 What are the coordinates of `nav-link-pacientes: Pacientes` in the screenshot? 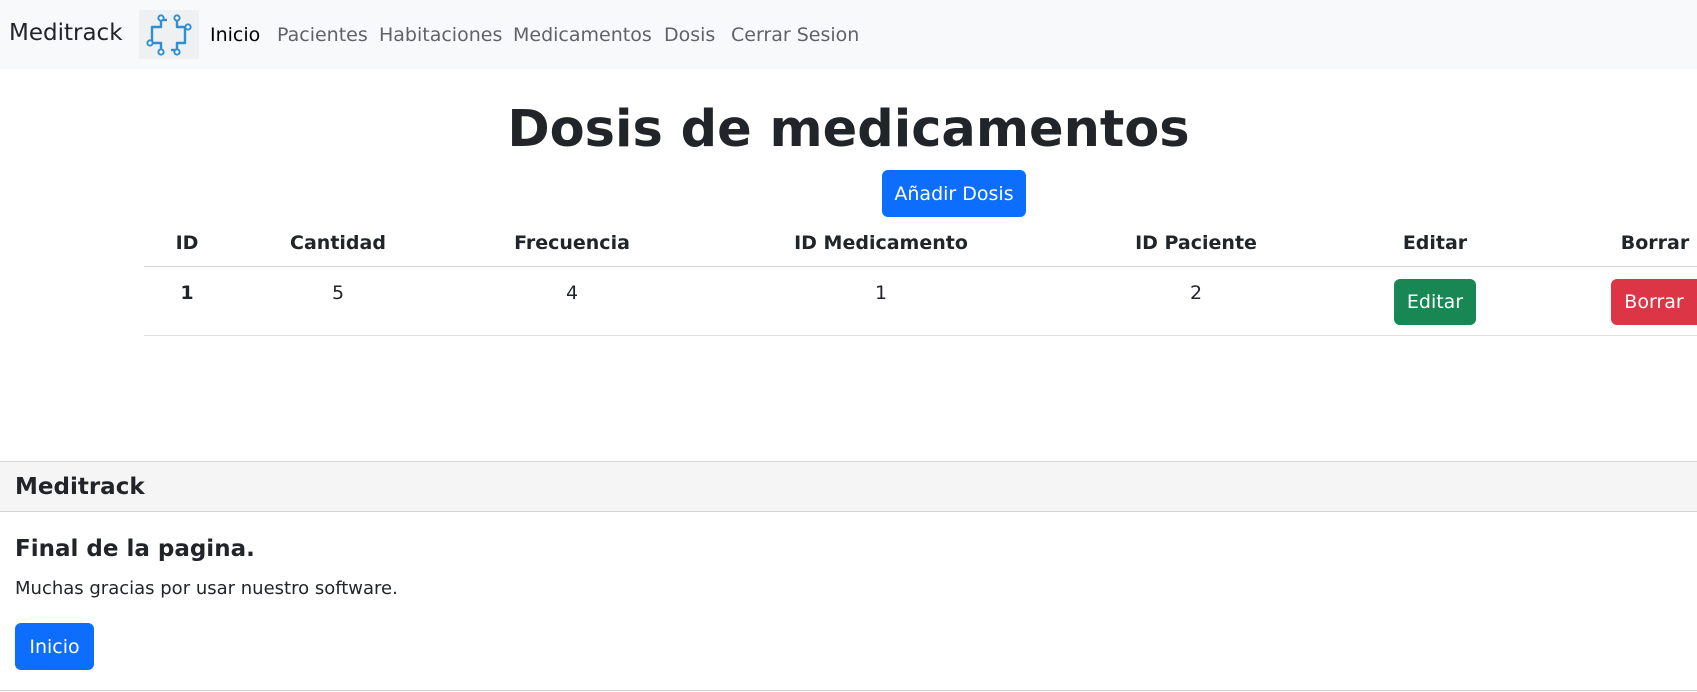 It's located at (322, 35).